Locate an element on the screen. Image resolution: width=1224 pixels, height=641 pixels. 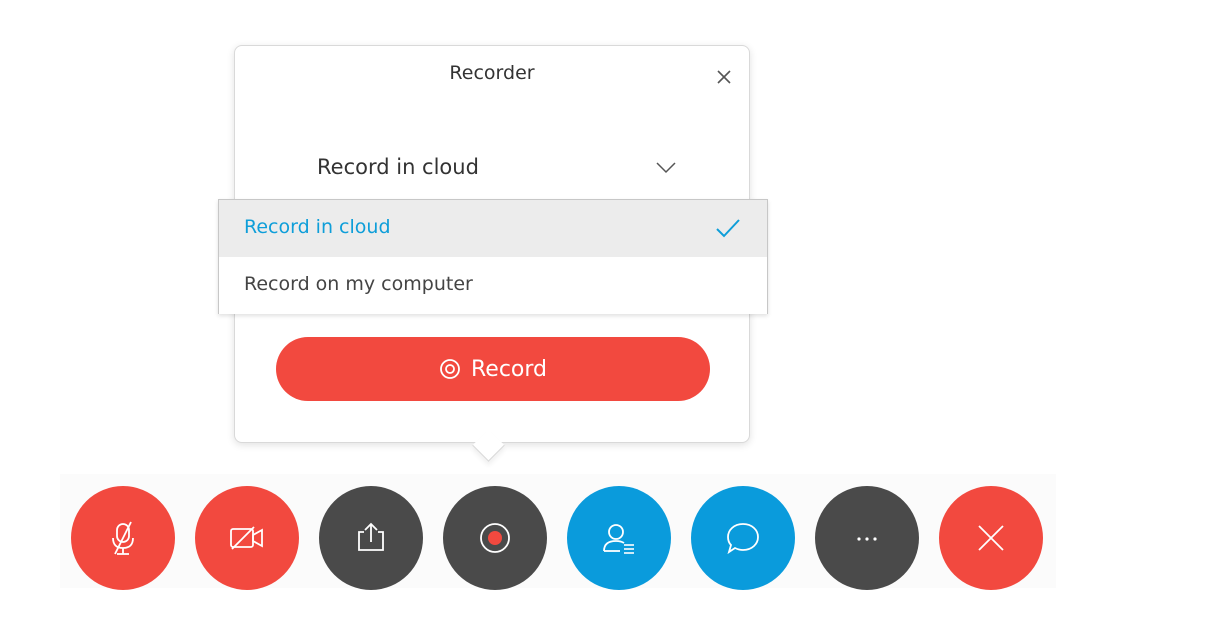
chat-button is located at coordinates (743, 538).